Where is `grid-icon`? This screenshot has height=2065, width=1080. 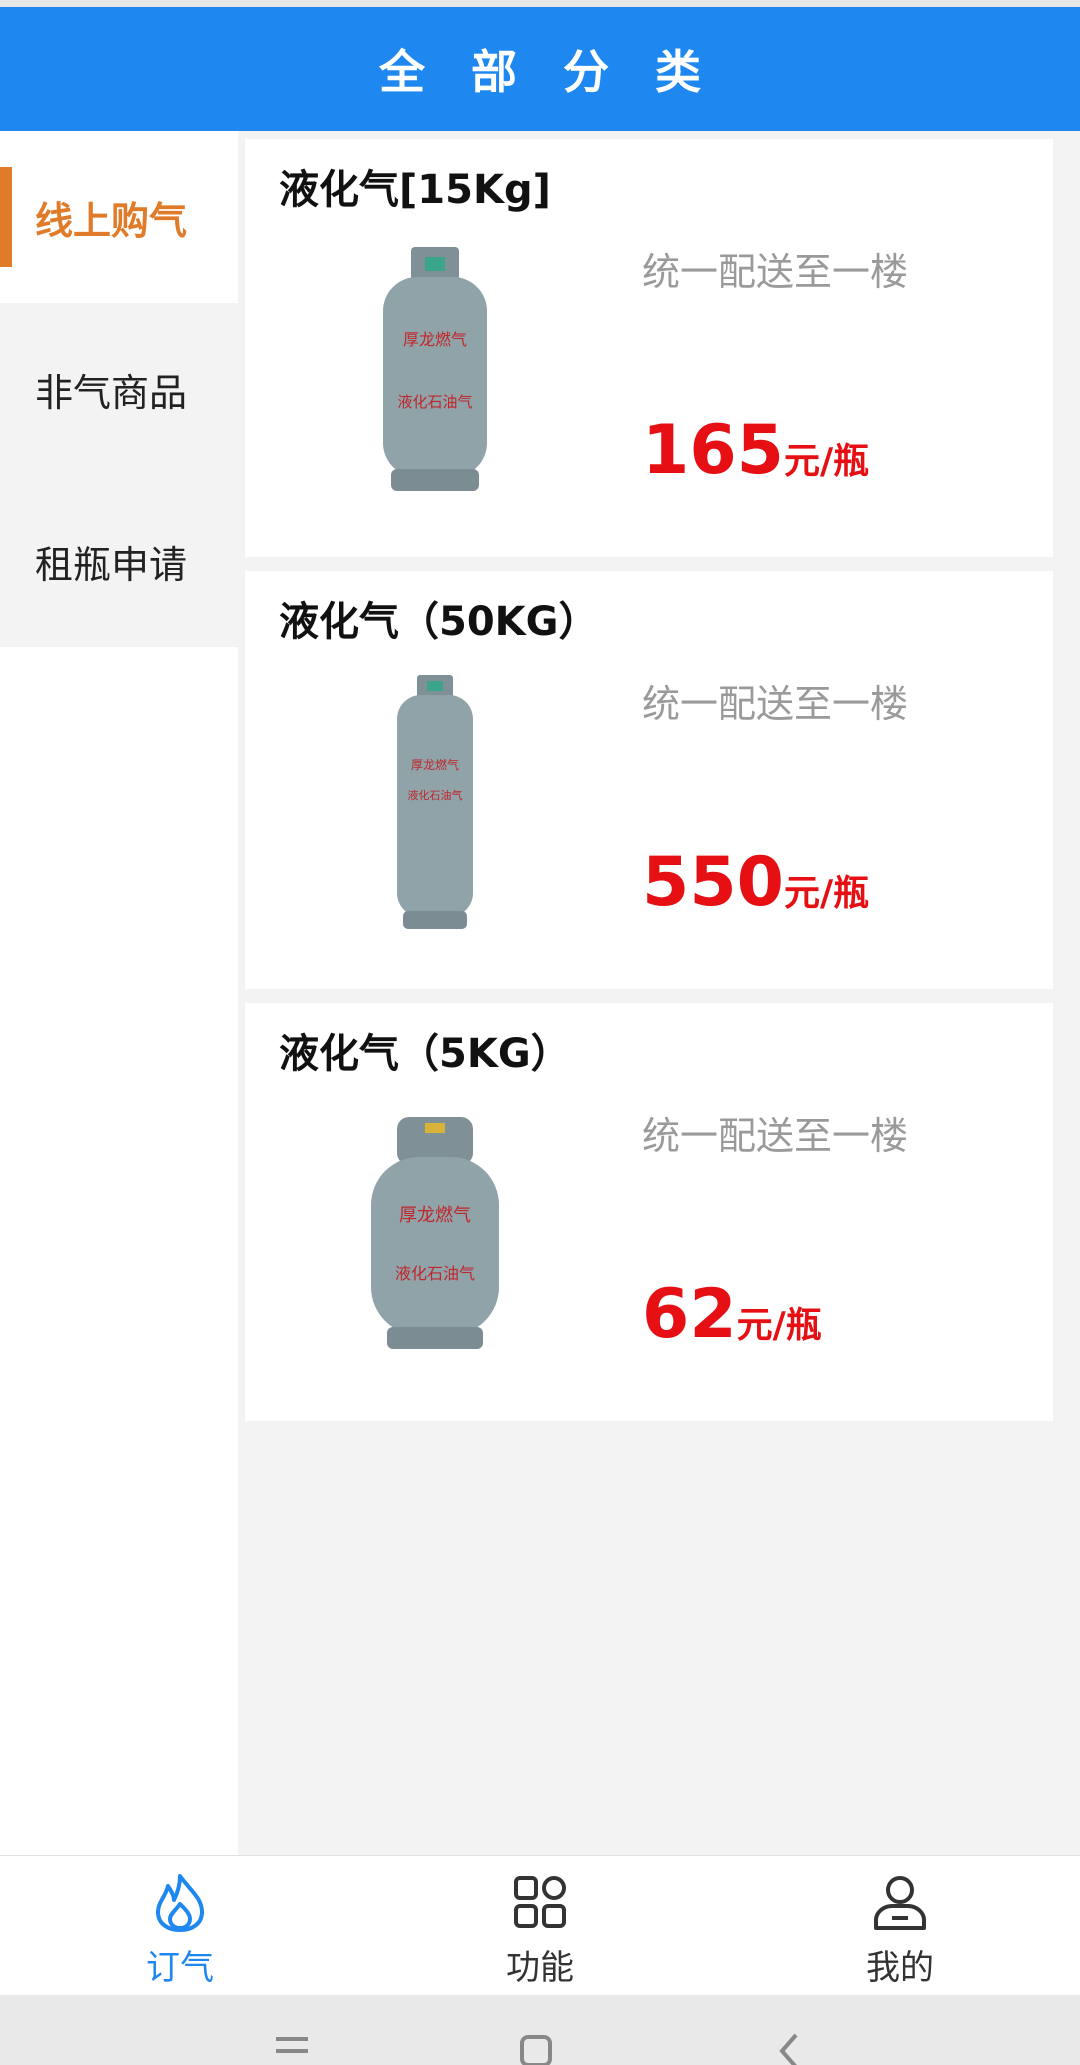
grid-icon is located at coordinates (540, 1902).